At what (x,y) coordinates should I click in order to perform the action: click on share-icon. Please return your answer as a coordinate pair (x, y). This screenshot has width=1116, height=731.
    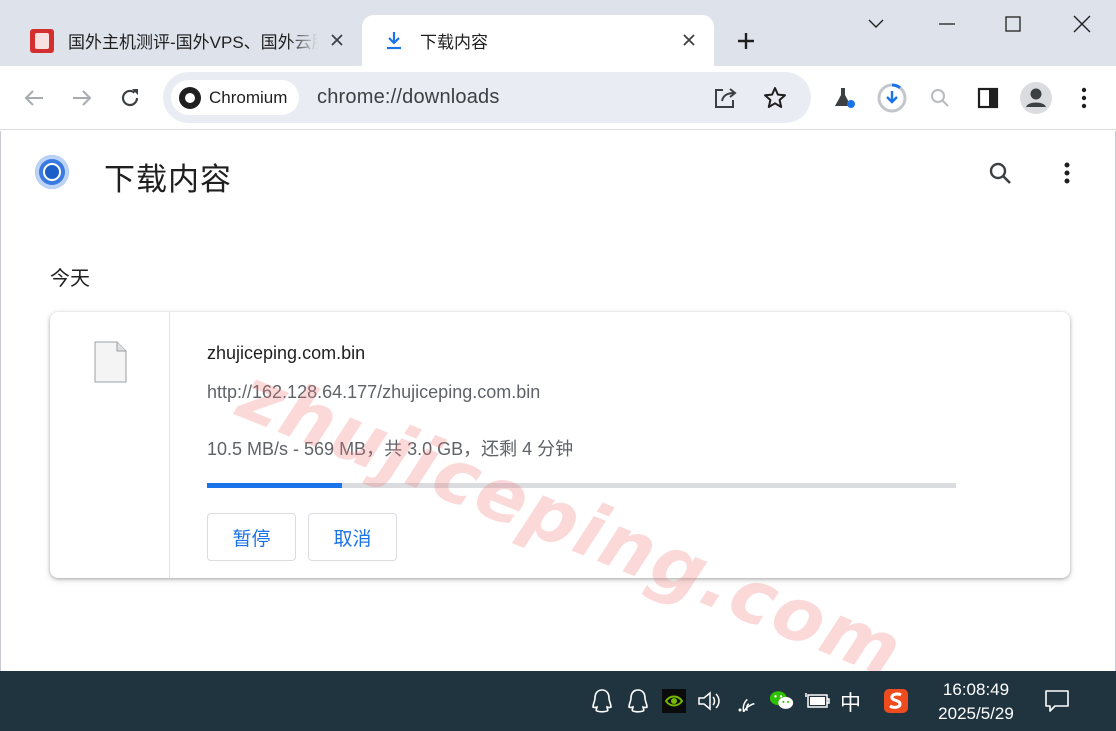
    Looking at the image, I should click on (726, 98).